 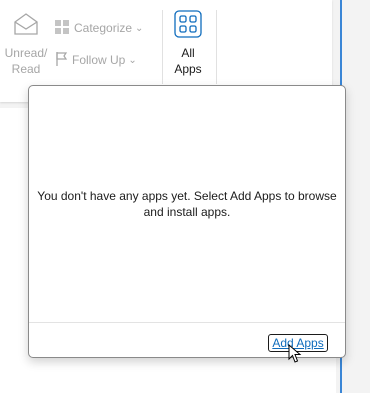 I want to click on popup-divider, so click(x=187, y=322).